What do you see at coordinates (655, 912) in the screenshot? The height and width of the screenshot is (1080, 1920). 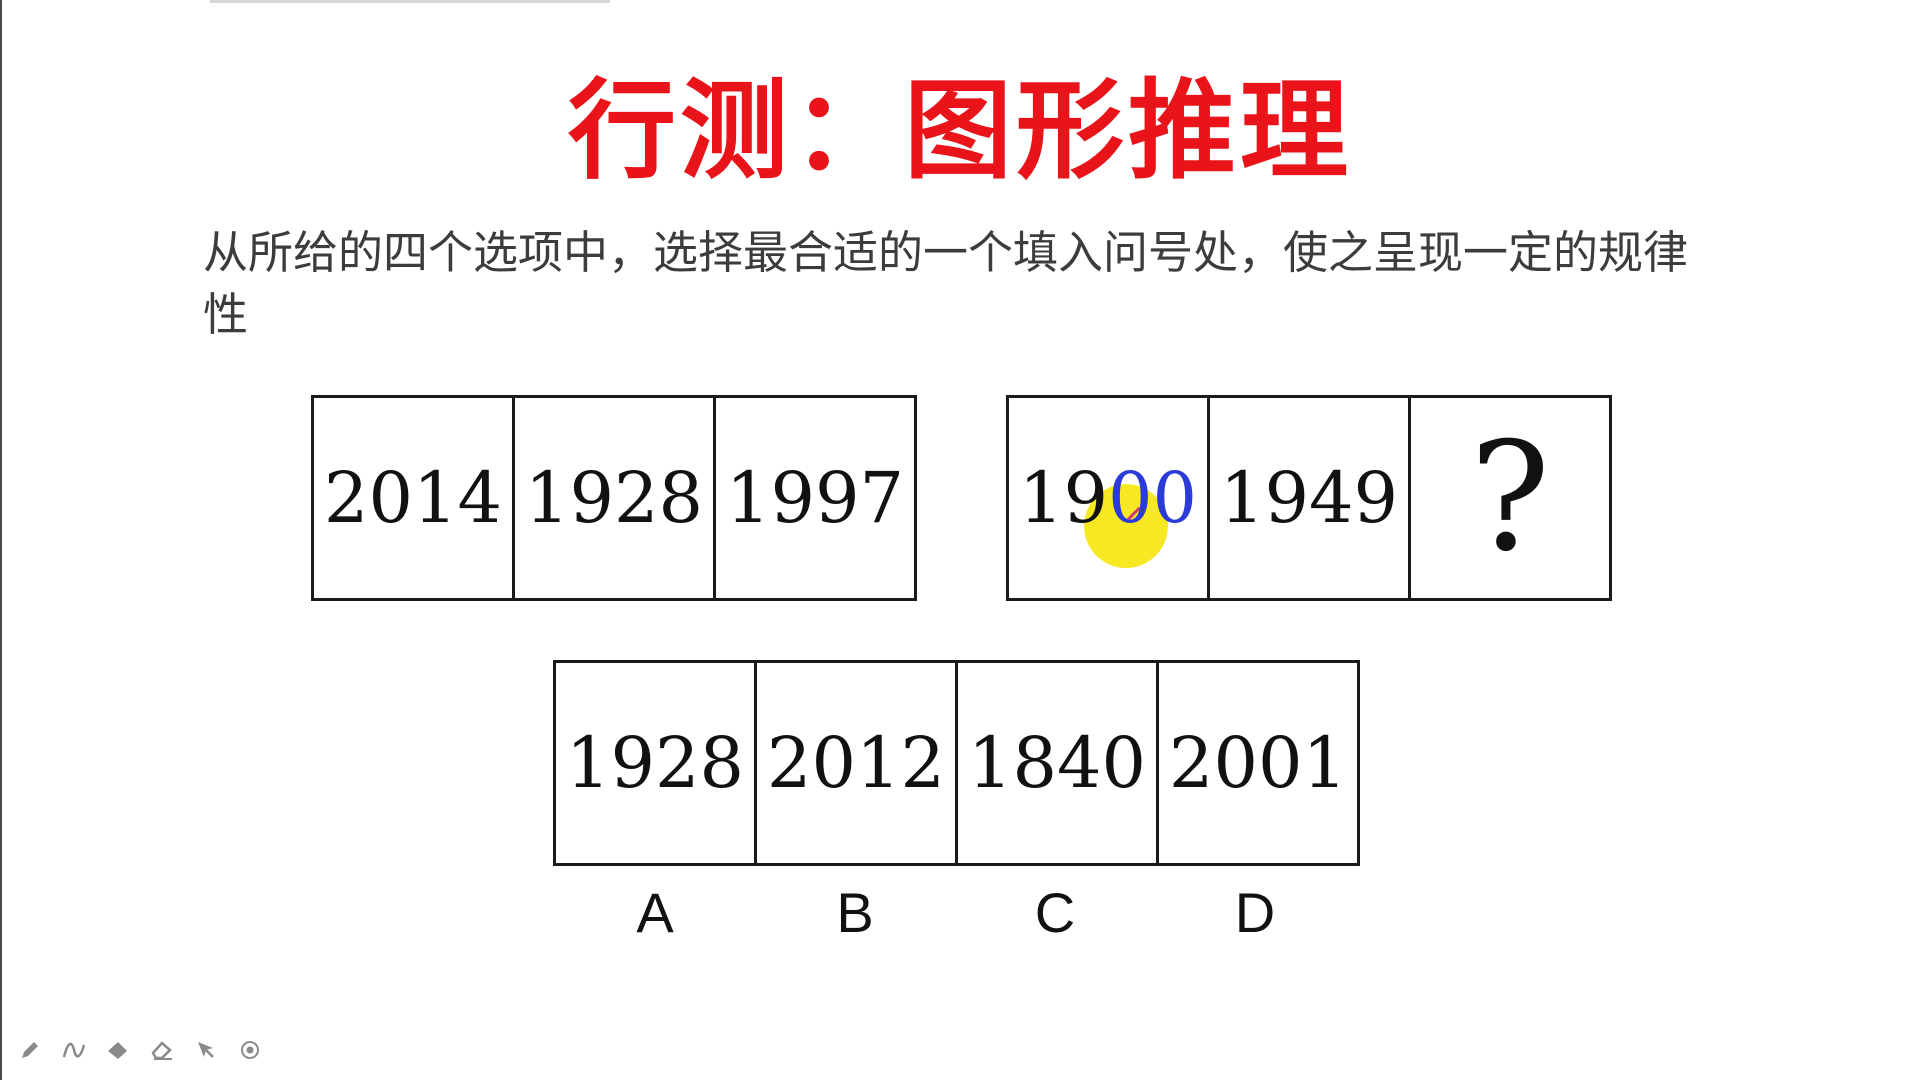 I see `option-label-a: A` at bounding box center [655, 912].